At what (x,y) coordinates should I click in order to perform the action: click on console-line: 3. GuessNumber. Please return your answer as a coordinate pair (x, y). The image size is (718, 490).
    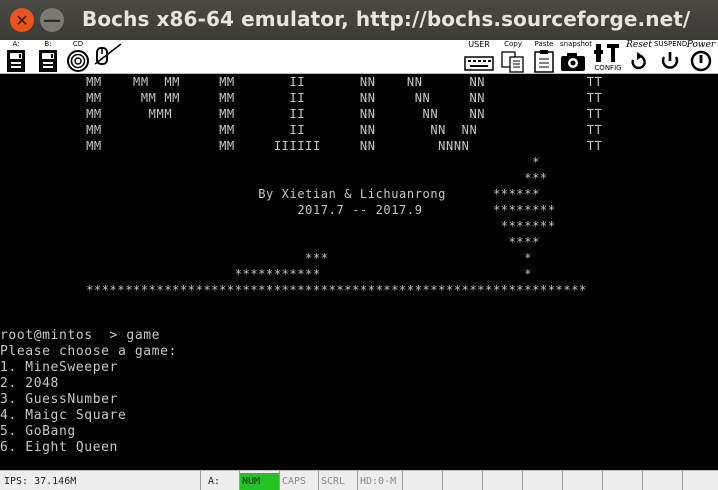
    Looking at the image, I should click on (59, 399).